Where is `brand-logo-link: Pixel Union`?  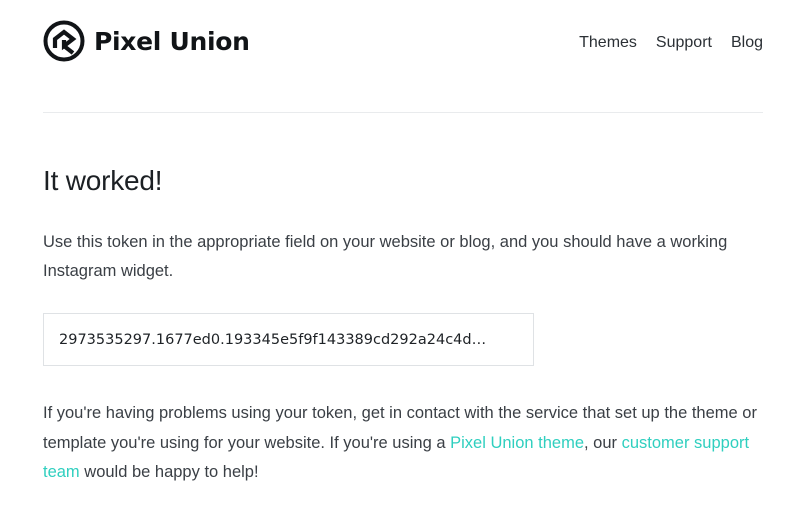
brand-logo-link: Pixel Union is located at coordinates (146, 41).